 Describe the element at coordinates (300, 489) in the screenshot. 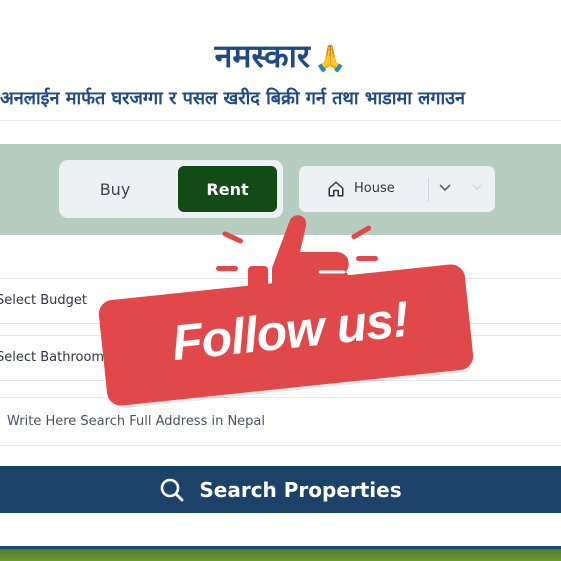

I see `search-button-label: Search Properties` at that location.